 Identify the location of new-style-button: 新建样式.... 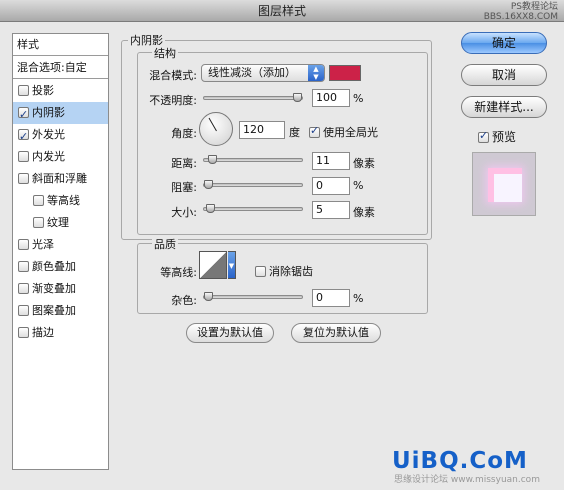
(504, 107).